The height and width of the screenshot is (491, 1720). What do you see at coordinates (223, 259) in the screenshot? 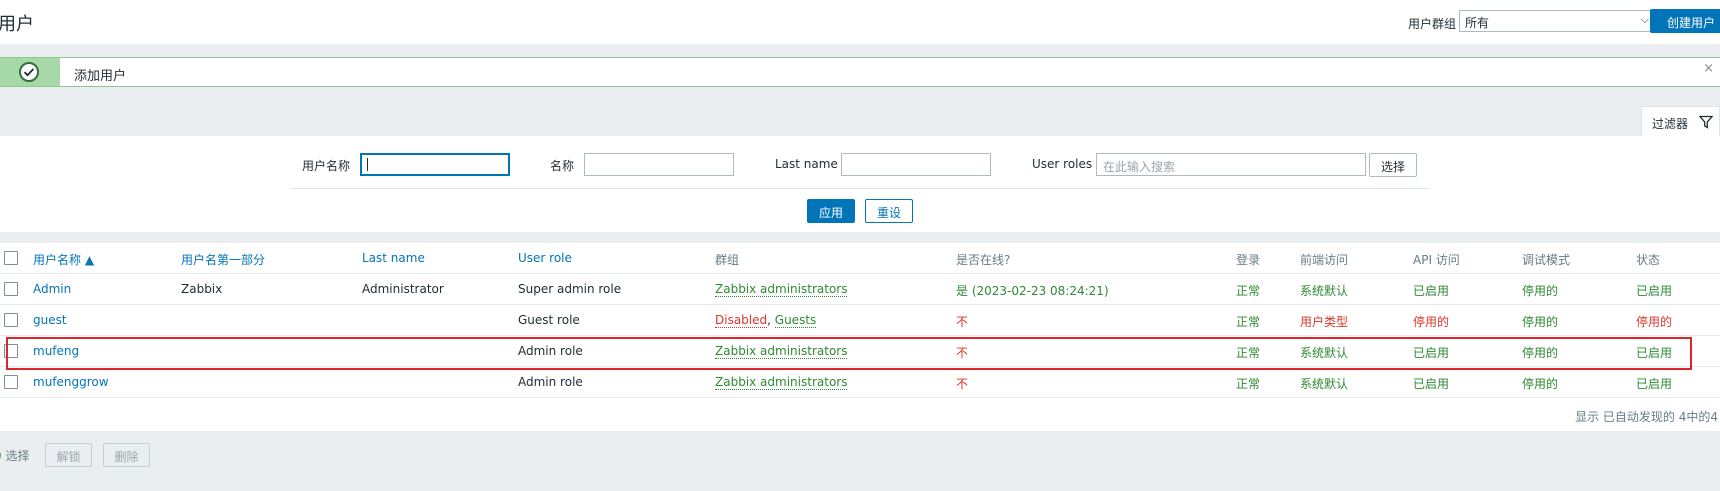
I see `name-column-header: 用户名第一部分` at bounding box center [223, 259].